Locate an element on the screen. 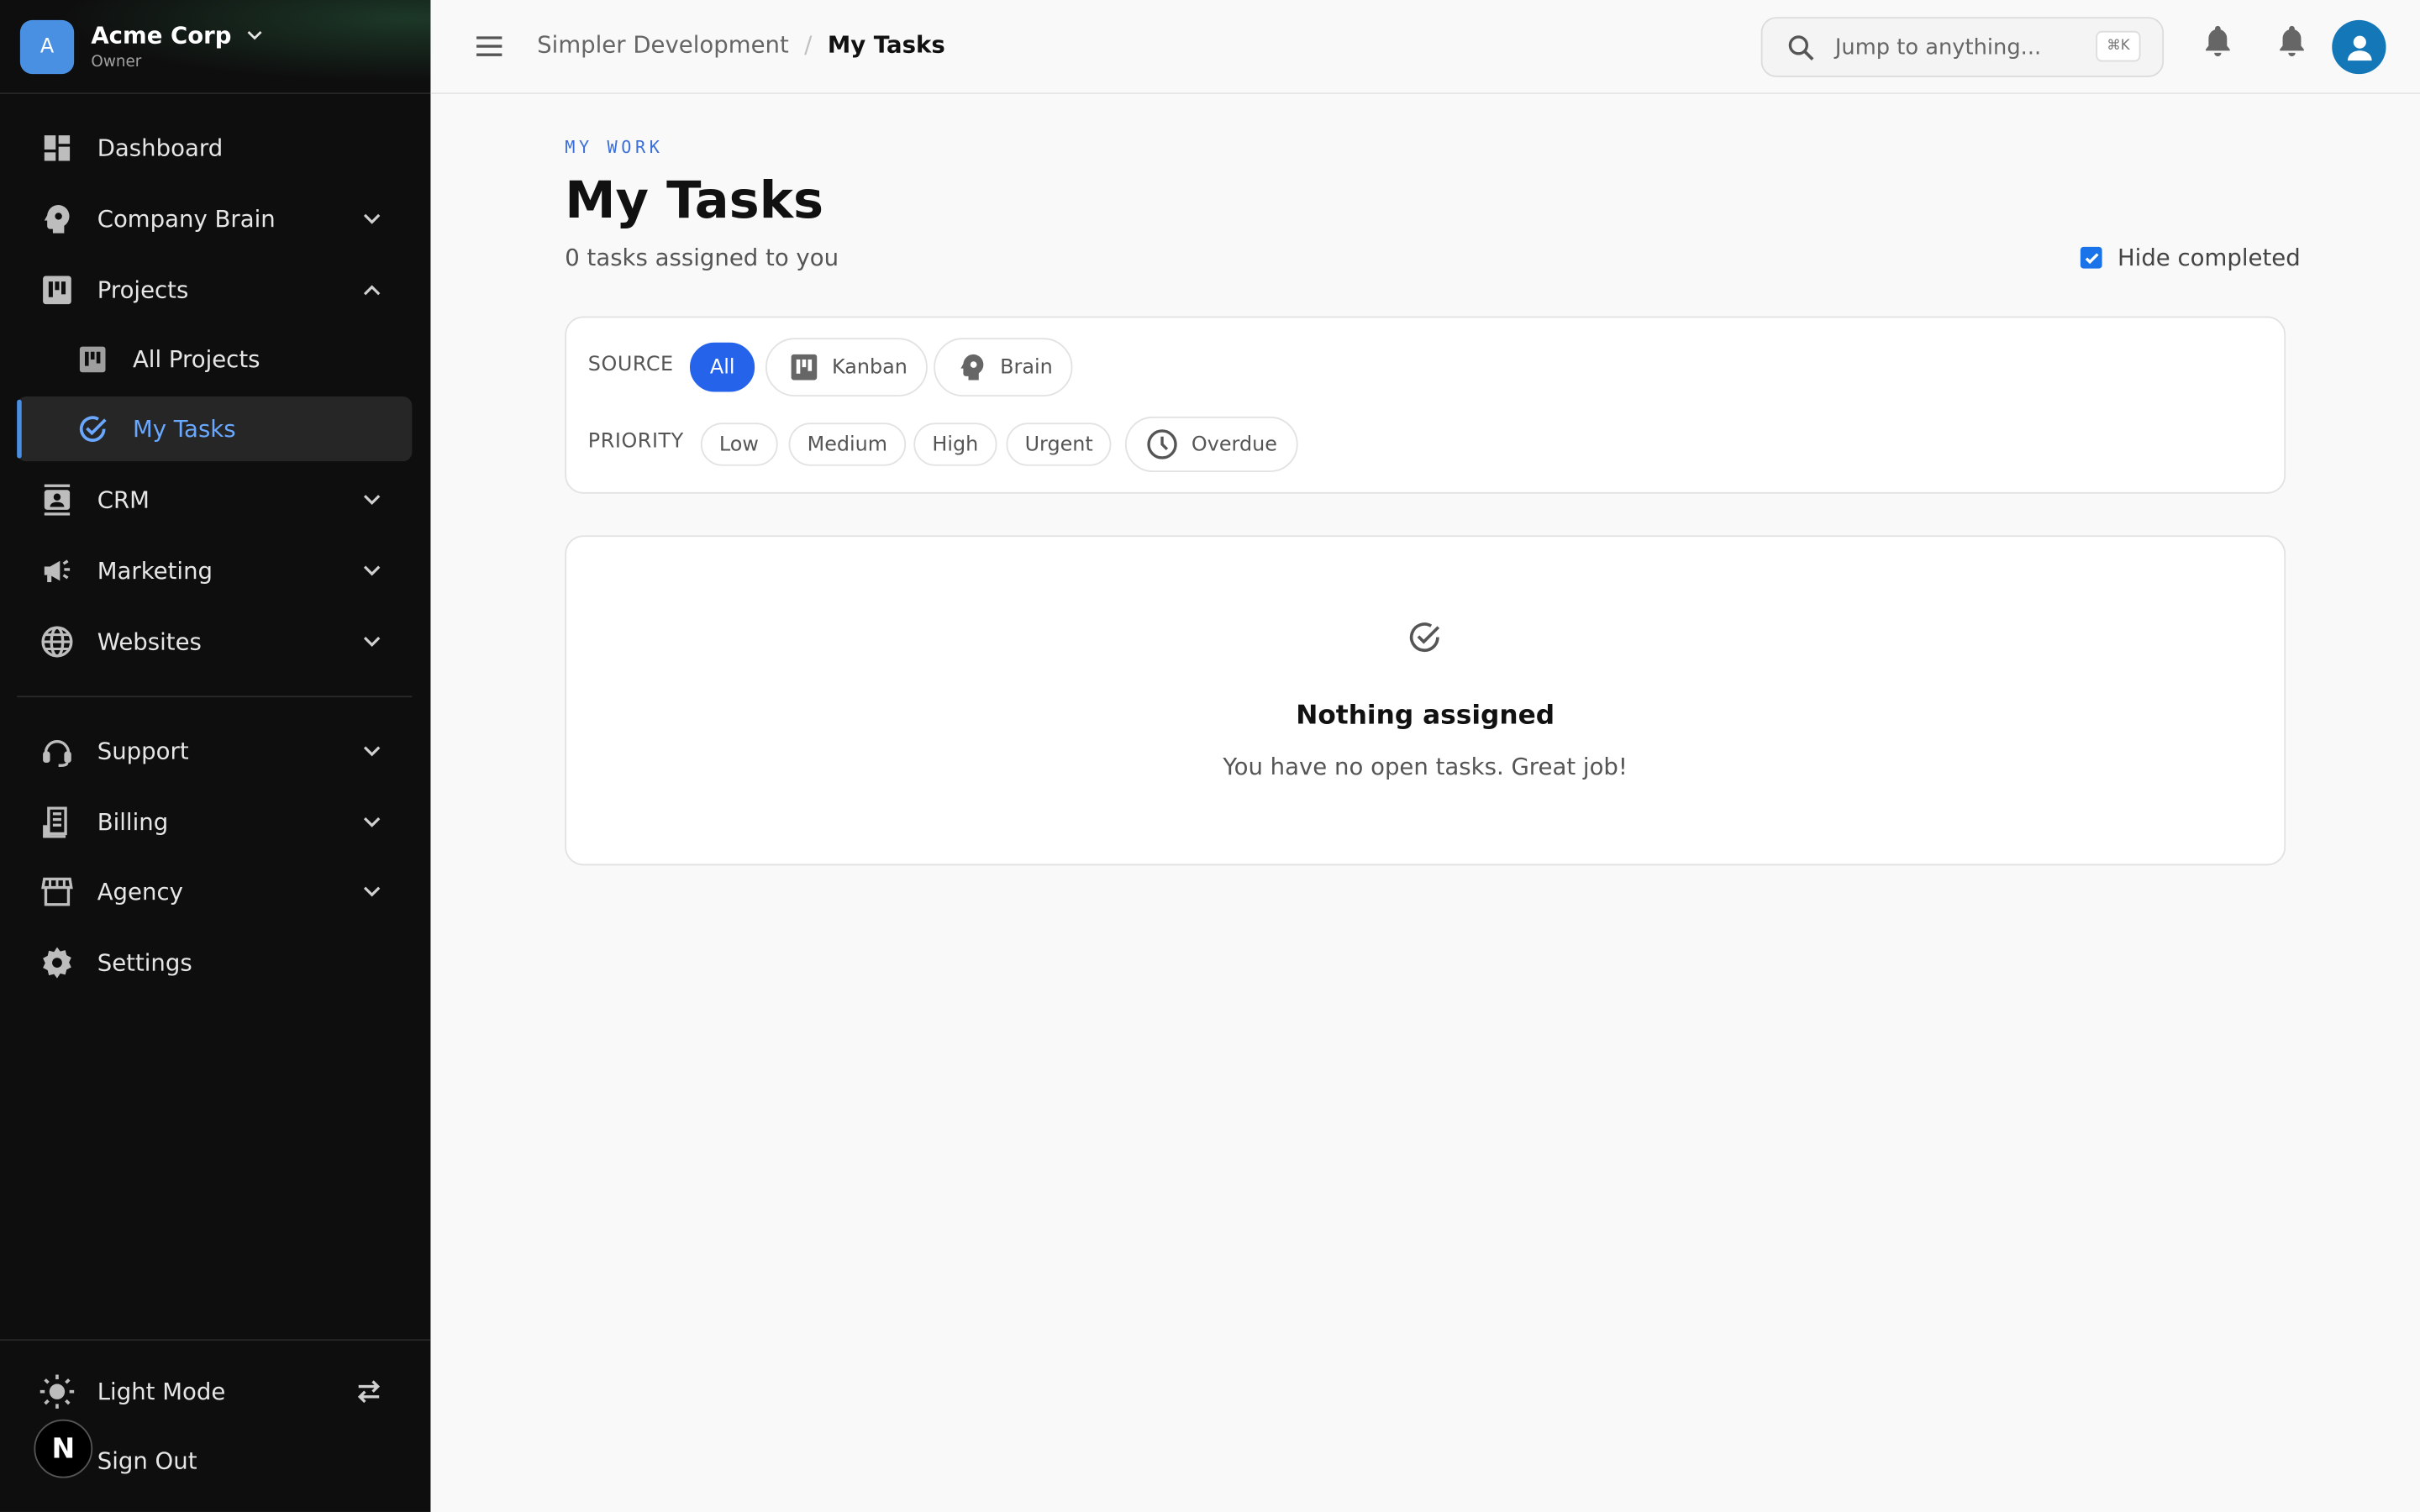 This screenshot has height=1512, width=2420. sidebar-item-support: Support is located at coordinates (214, 751).